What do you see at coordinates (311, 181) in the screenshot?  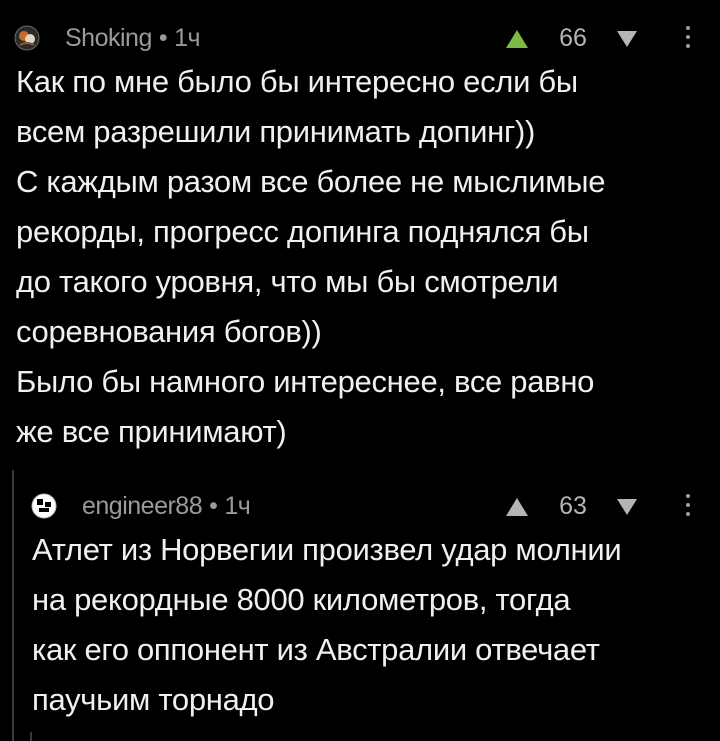 I see `comment-line: С каждым разом все более не мыслимые` at bounding box center [311, 181].